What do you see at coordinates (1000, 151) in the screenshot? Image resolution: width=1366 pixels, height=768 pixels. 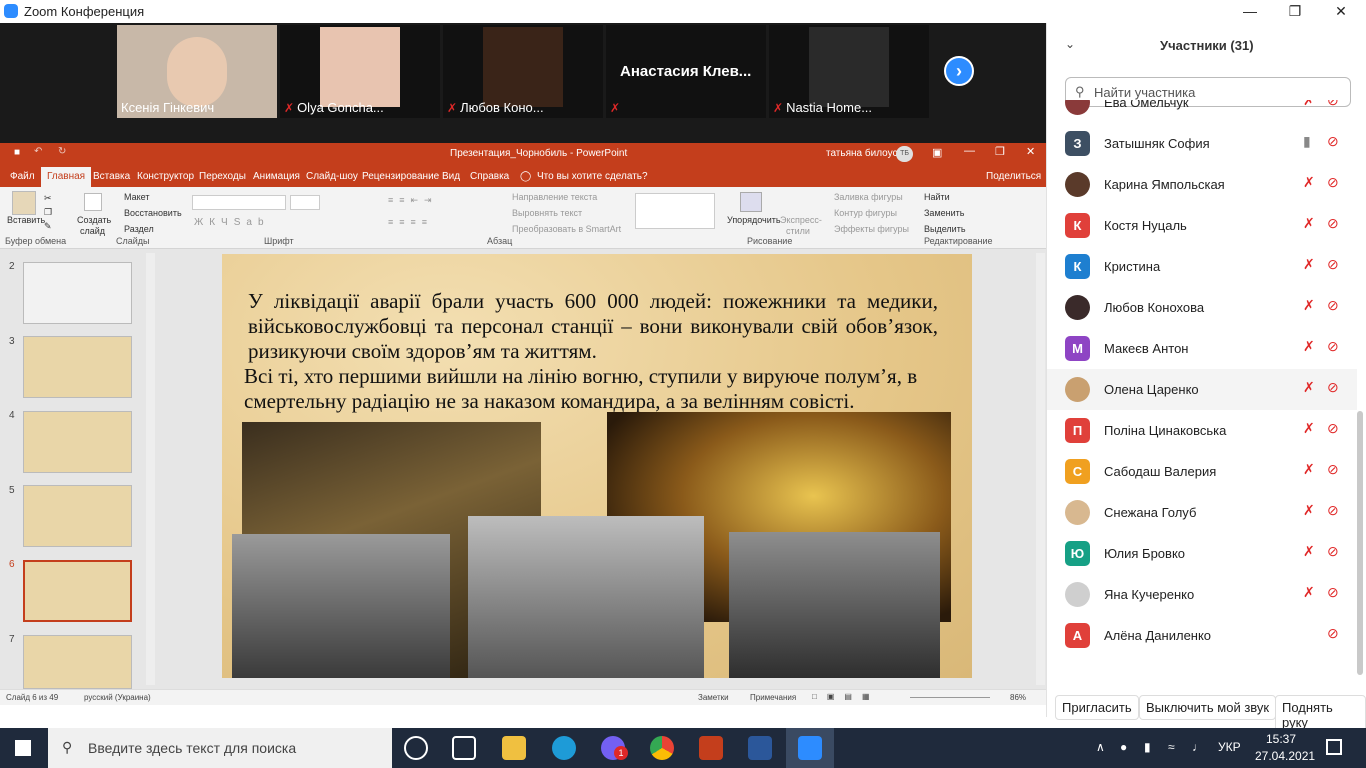 I see `ppt-restore-button: ❐` at bounding box center [1000, 151].